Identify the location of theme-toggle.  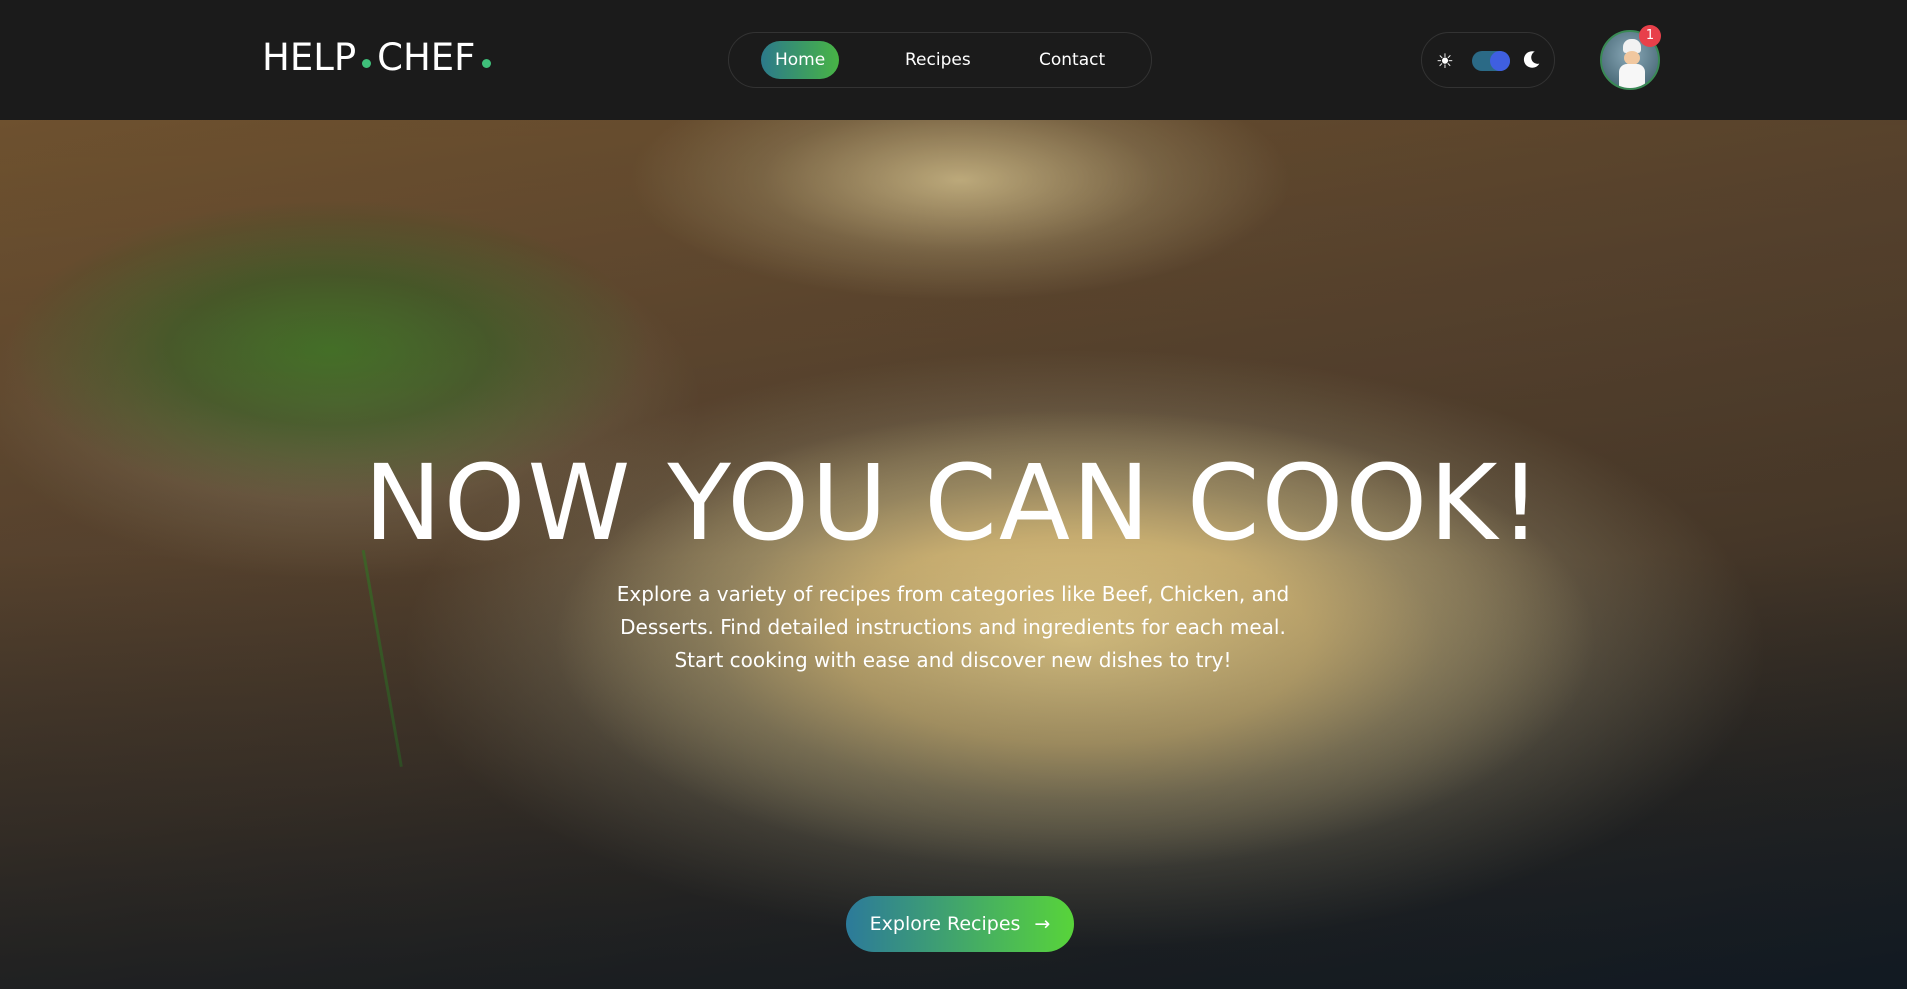
(1491, 61).